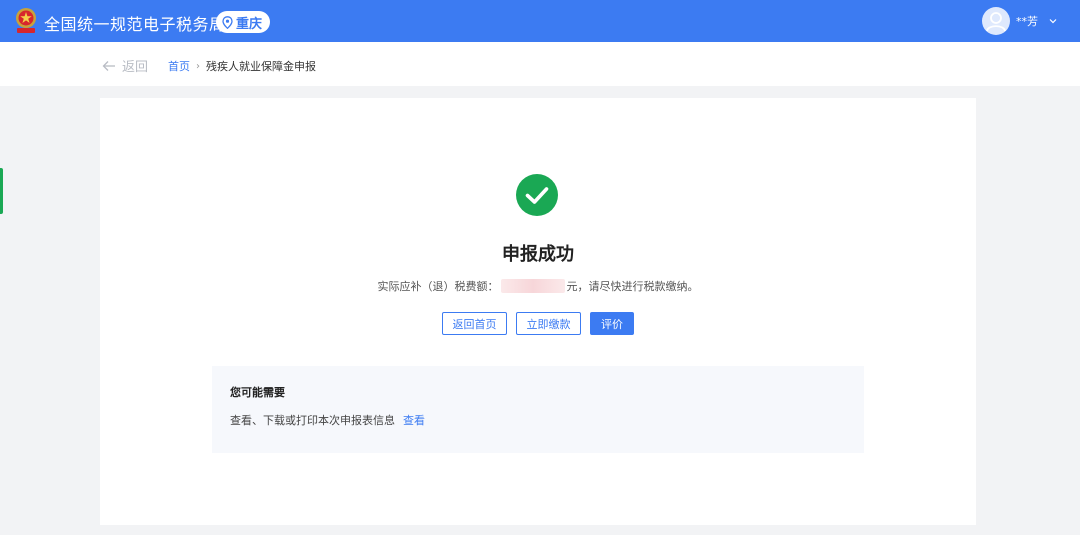 This screenshot has width=1080, height=535. Describe the element at coordinates (540, 64) in the screenshot. I see `breadcrumb-bar: 返回 首页 › 残疾人就业保障金申报` at that location.